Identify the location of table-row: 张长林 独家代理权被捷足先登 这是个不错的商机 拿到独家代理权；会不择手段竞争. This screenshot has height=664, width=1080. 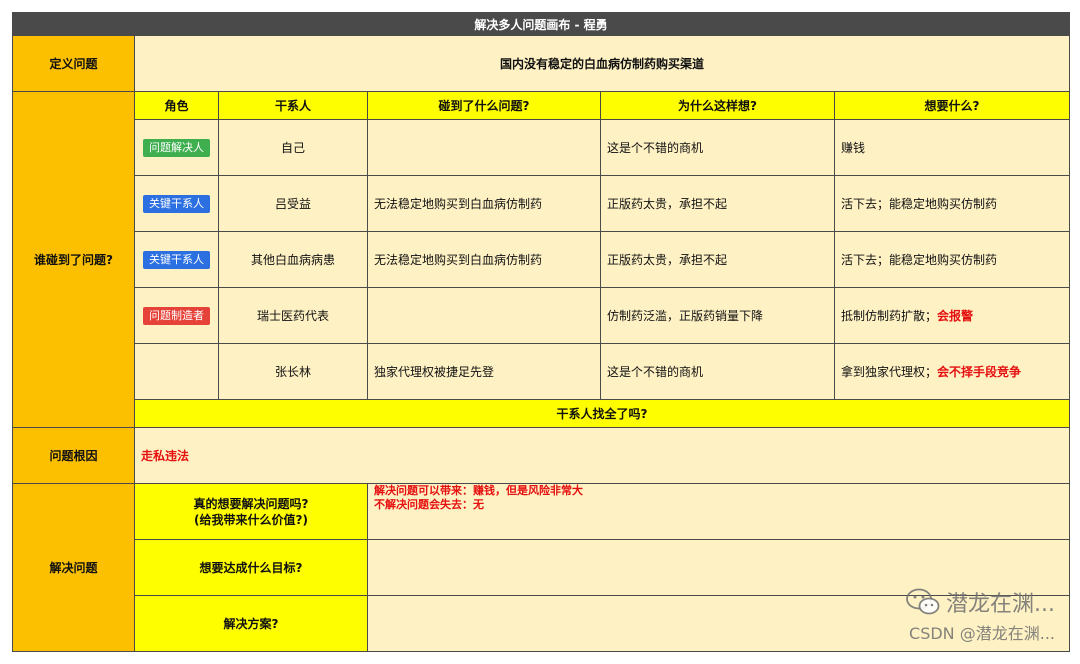
(541, 371).